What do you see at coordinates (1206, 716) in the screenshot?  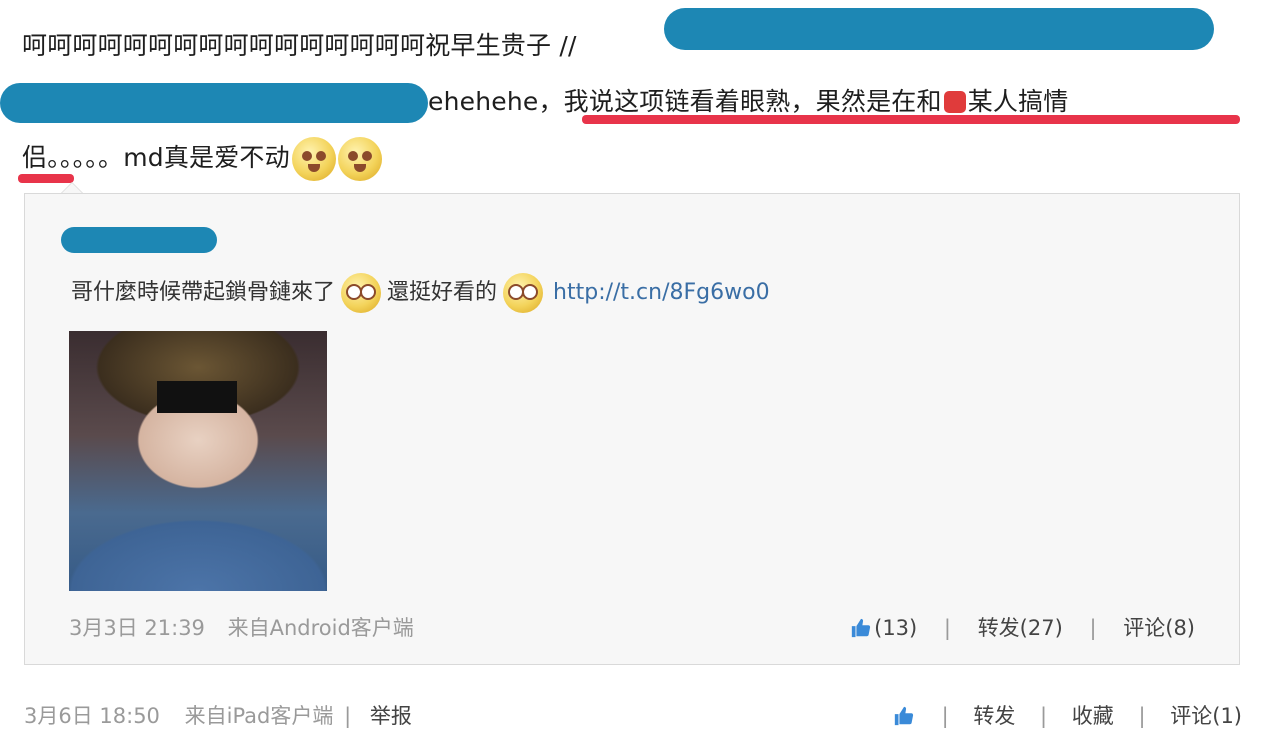 I see `comment-button: 评论(1)` at bounding box center [1206, 716].